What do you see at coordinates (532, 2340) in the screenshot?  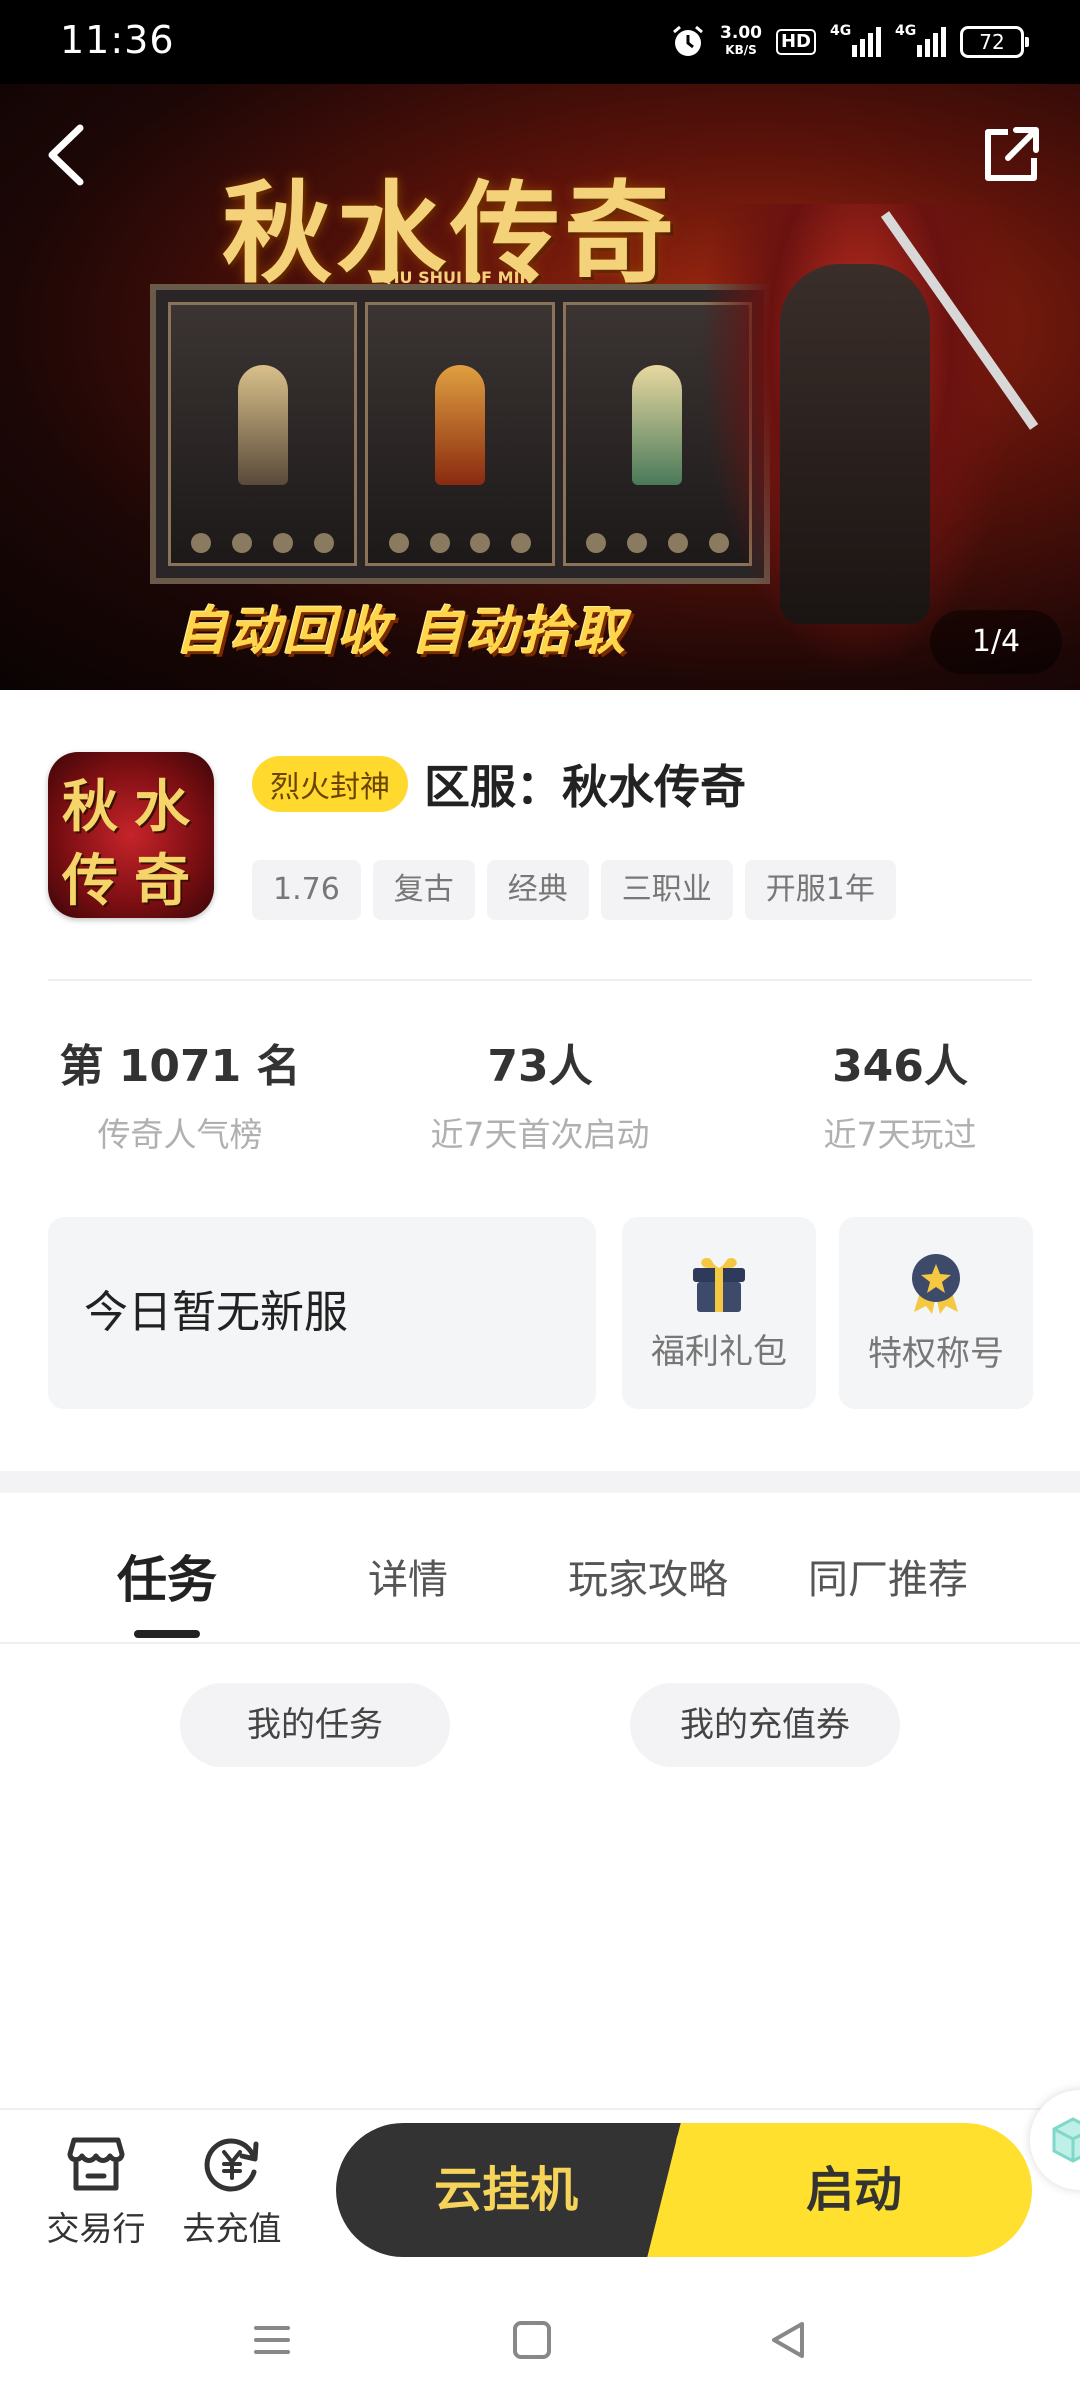 I see `home-icon` at bounding box center [532, 2340].